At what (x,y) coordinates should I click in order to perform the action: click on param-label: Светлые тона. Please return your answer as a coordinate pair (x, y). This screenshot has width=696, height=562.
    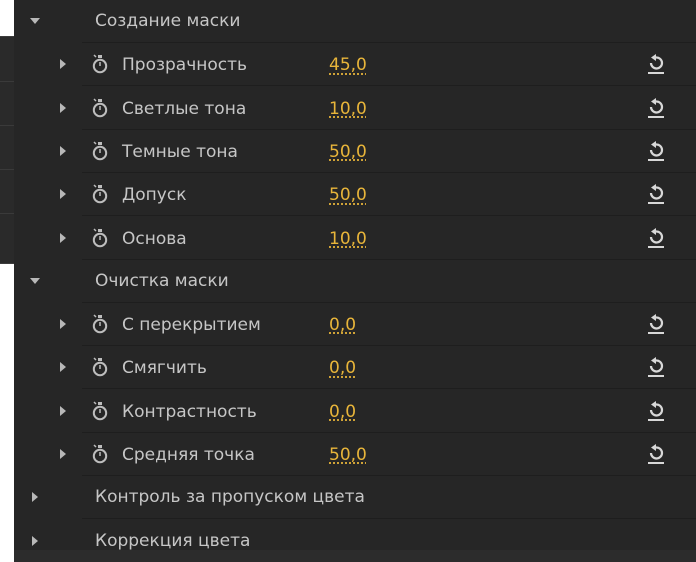
    Looking at the image, I should click on (184, 108).